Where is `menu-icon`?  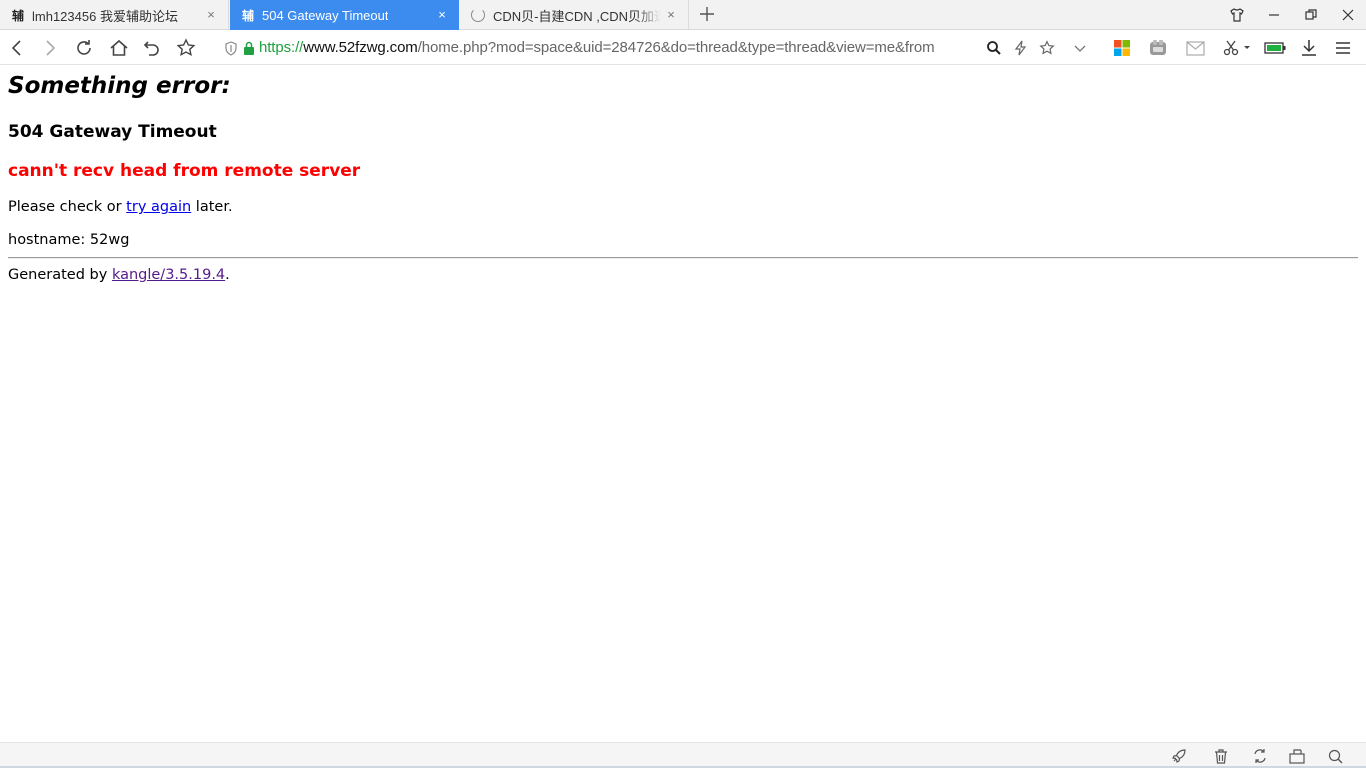
menu-icon is located at coordinates (1343, 48).